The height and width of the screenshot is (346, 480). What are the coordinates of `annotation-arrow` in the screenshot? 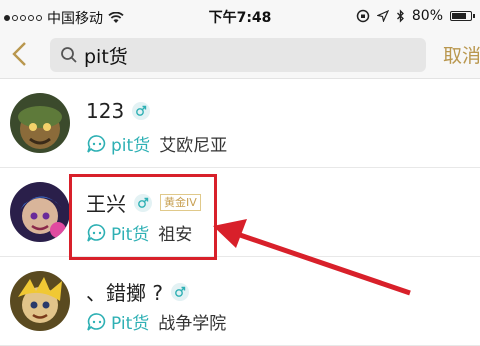 It's located at (312, 257).